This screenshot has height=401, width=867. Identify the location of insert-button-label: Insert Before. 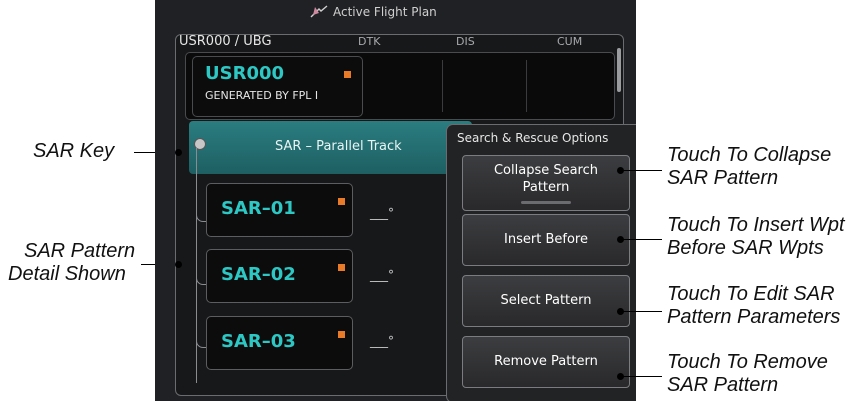
(546, 239).